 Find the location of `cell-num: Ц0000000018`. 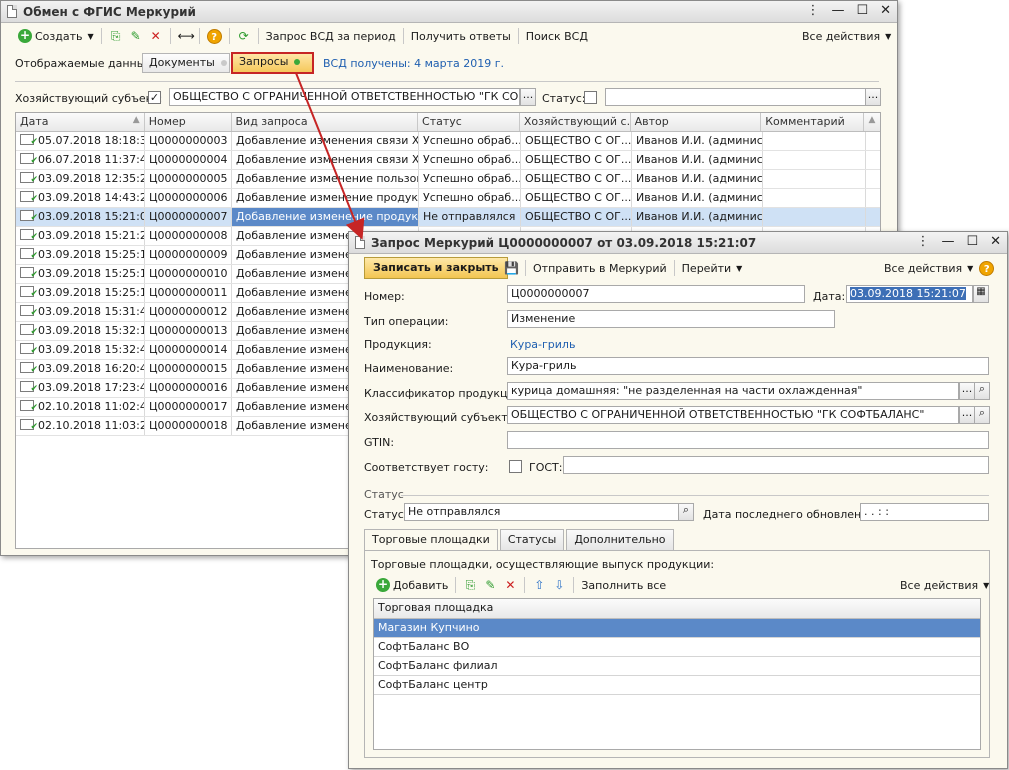

cell-num: Ц0000000018 is located at coordinates (188, 426).